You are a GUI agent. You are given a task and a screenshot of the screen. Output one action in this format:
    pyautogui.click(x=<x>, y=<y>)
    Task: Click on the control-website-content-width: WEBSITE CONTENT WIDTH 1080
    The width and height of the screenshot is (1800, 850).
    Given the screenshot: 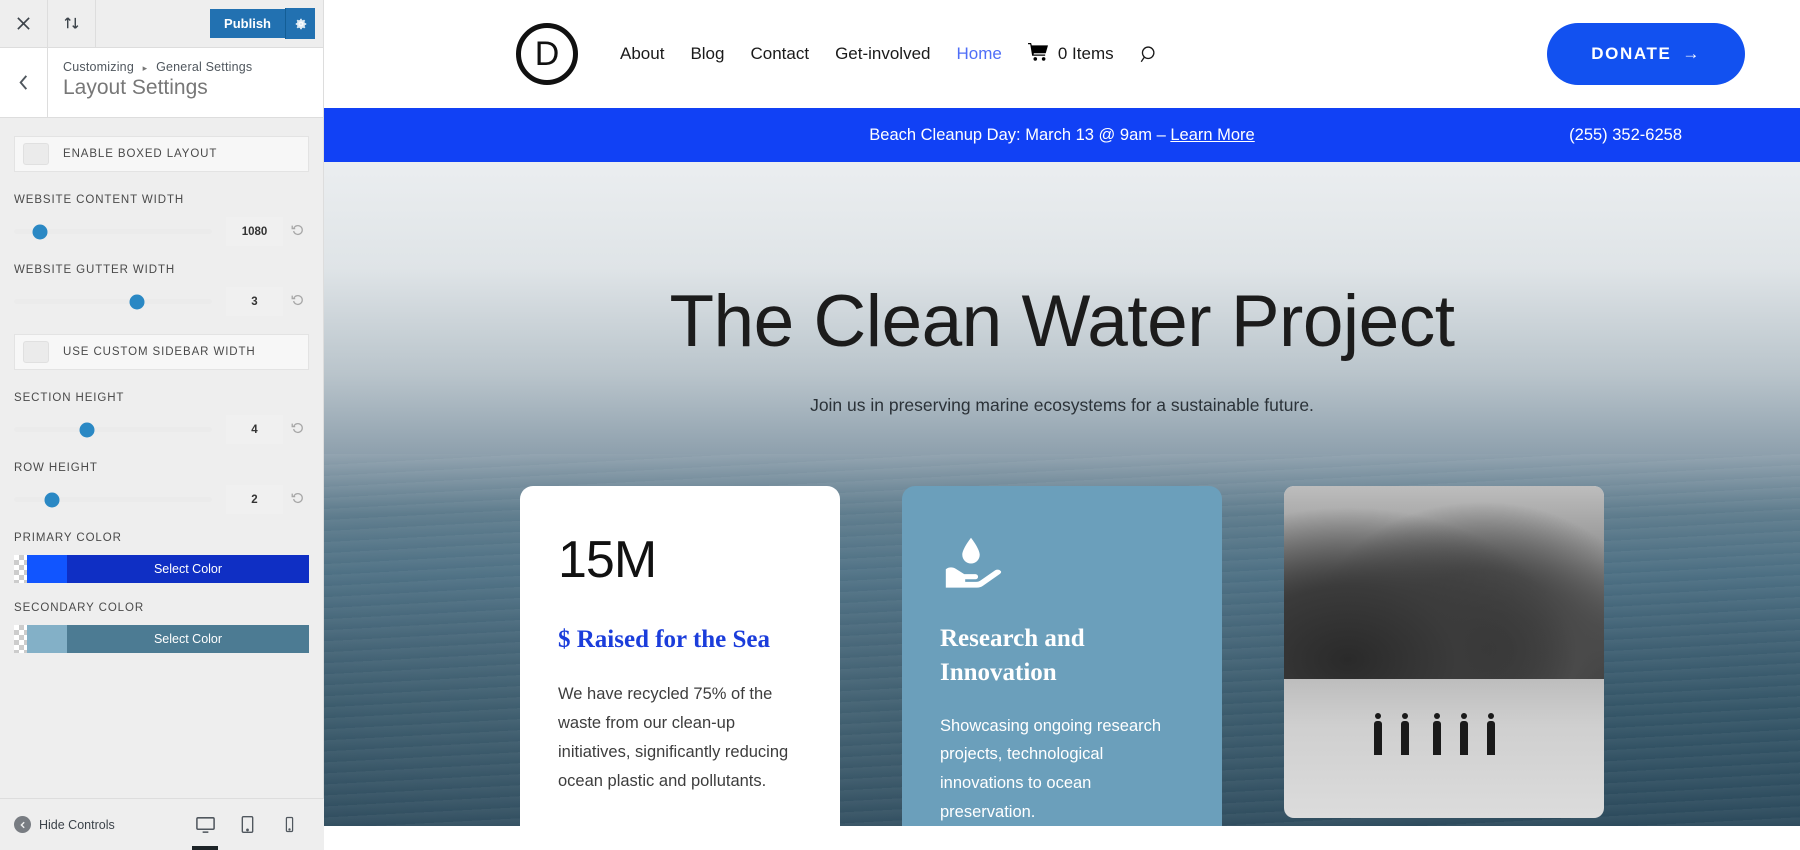 What is the action you would take?
    pyautogui.click(x=161, y=220)
    